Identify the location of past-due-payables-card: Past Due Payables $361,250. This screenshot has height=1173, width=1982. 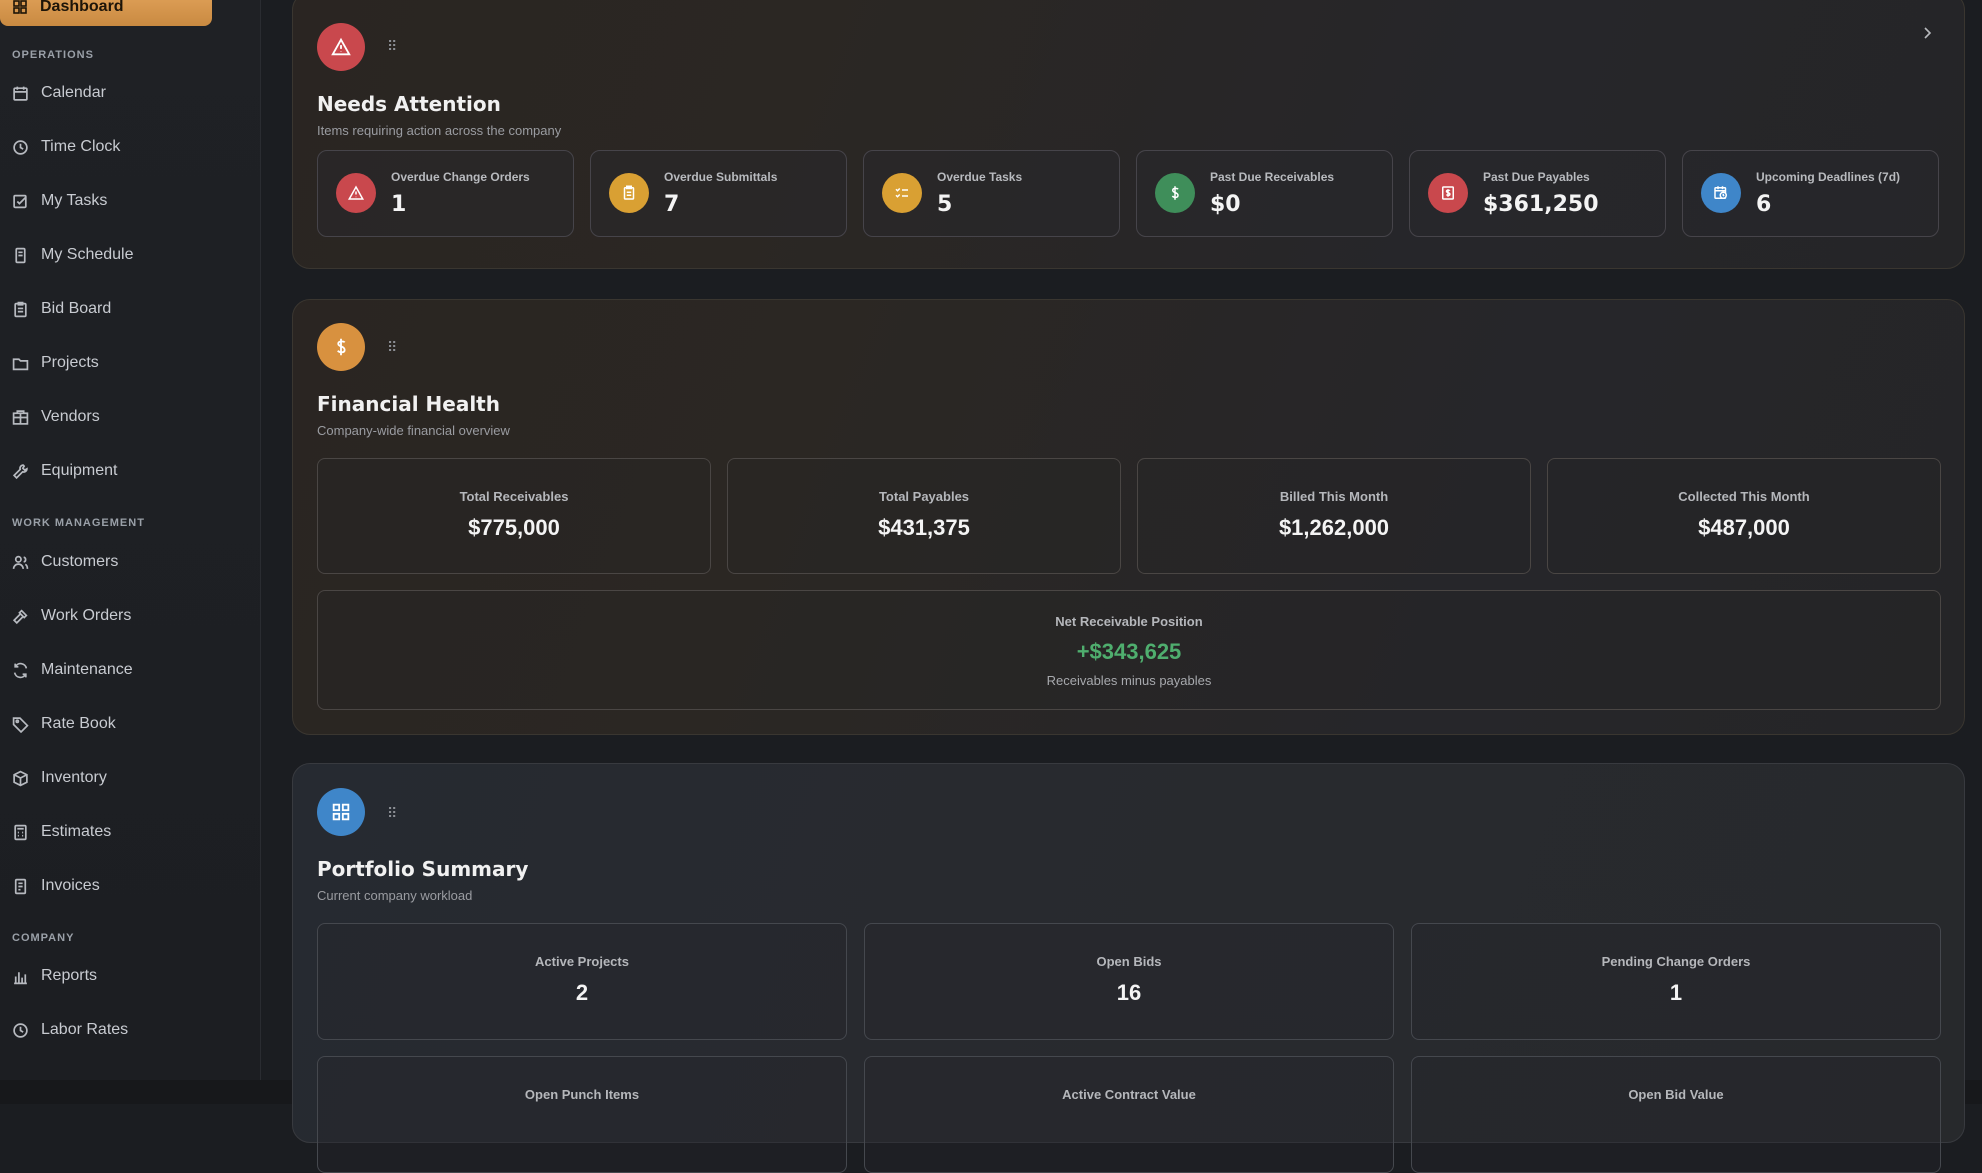
(1537, 193).